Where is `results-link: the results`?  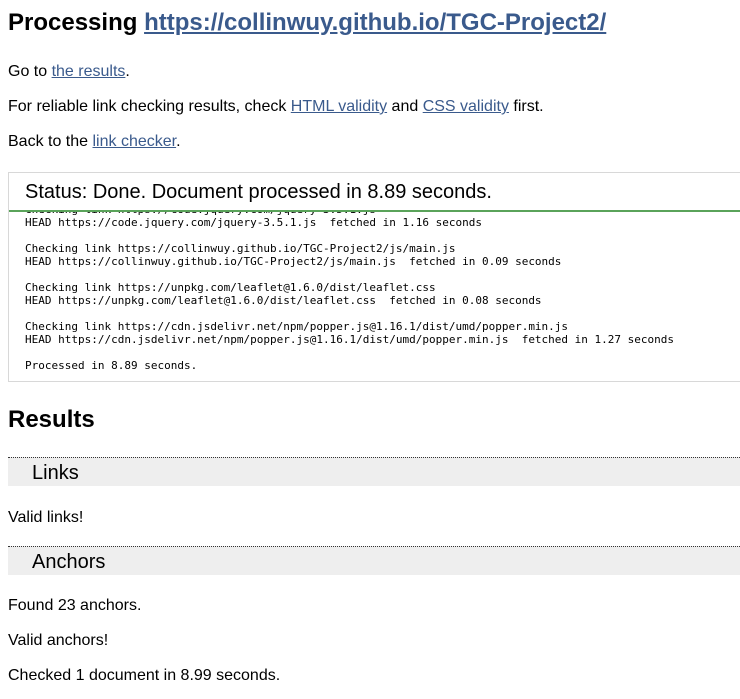 results-link: the results is located at coordinates (89, 71).